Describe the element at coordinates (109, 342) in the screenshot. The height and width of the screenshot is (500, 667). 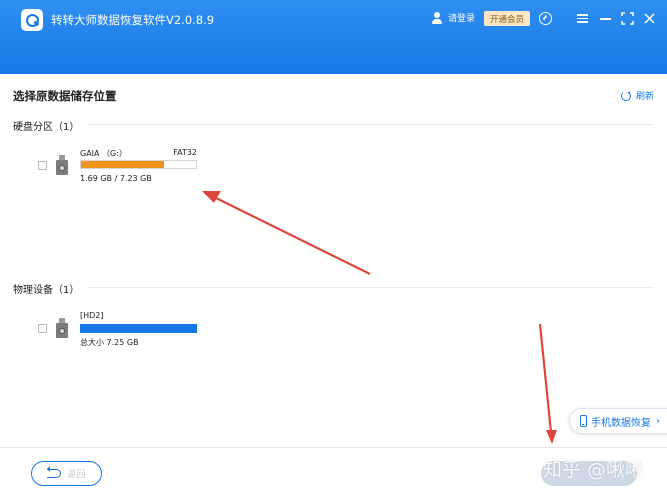
I see `device-size: 总大小 7.25 GB` at that location.